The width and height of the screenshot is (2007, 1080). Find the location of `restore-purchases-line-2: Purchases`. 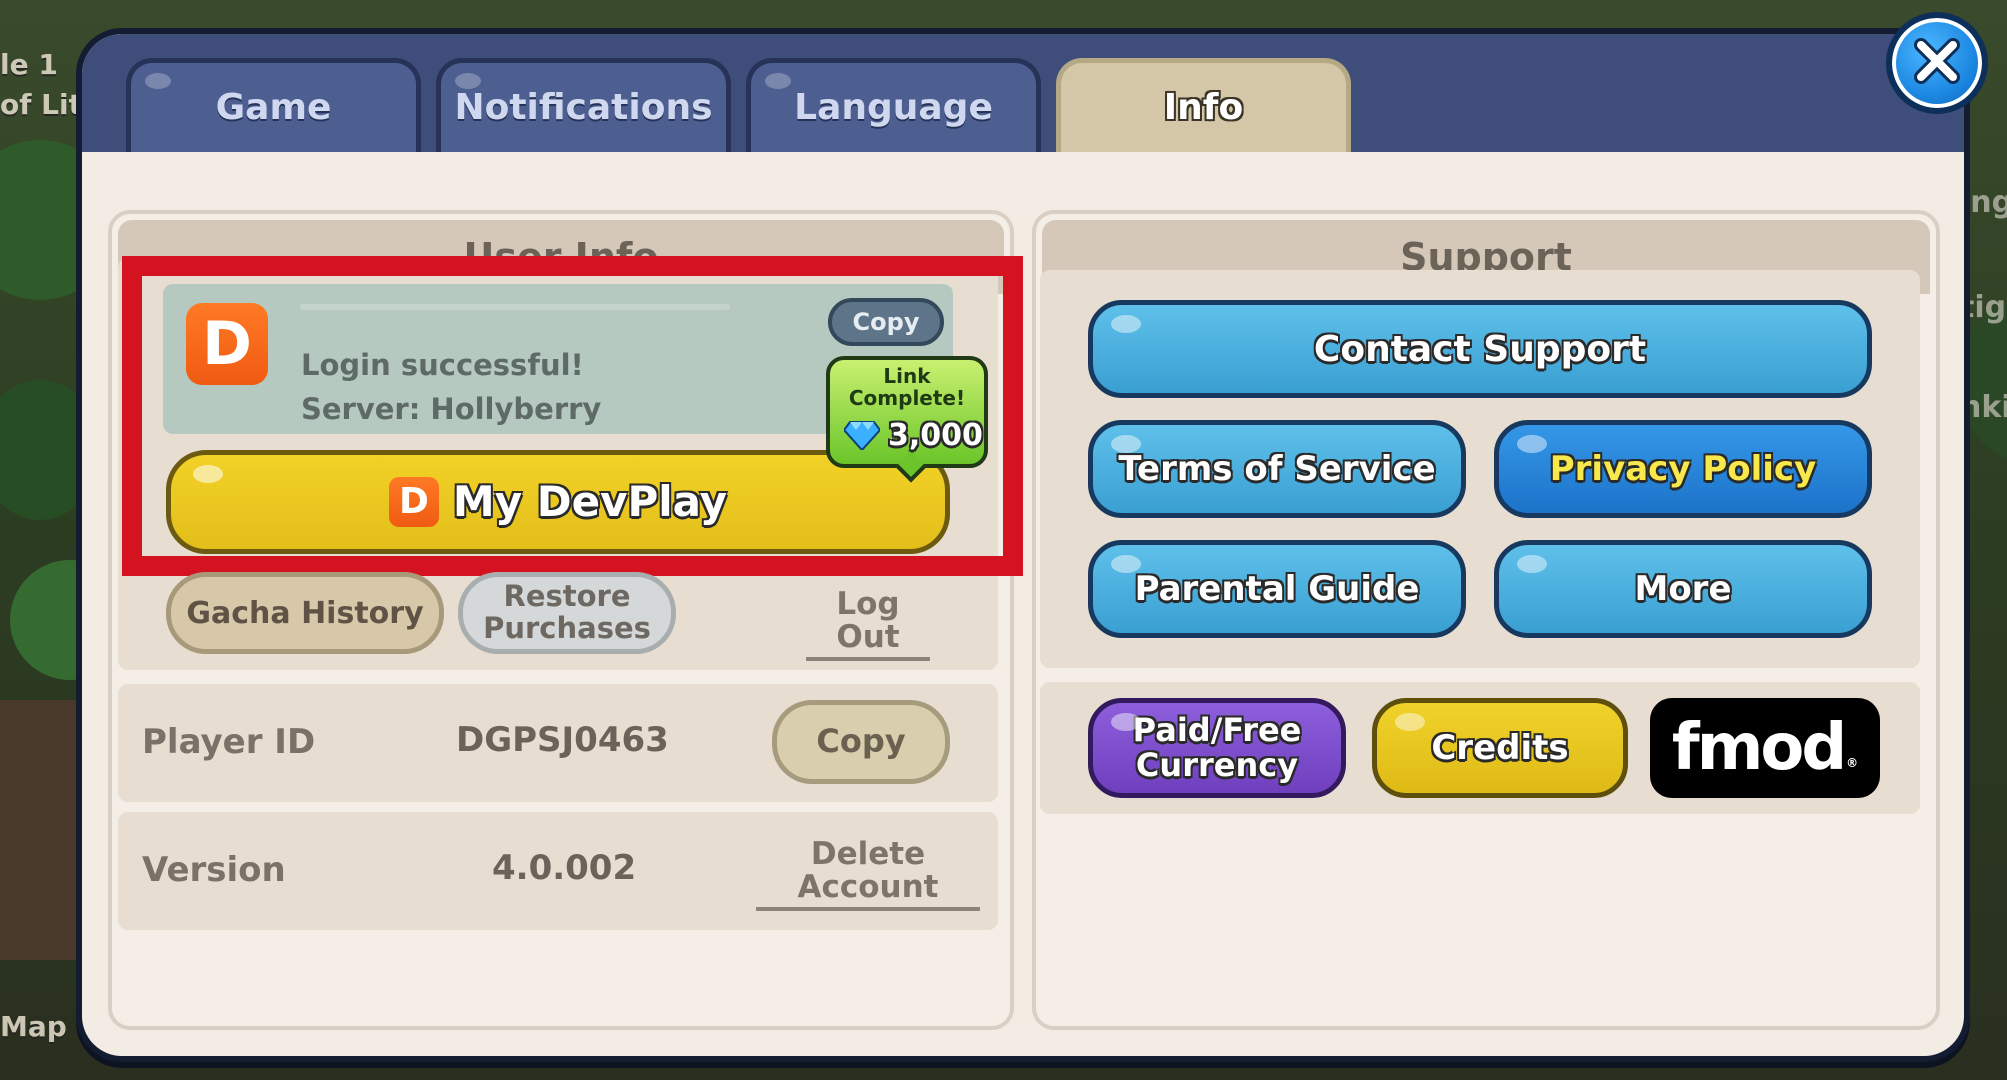

restore-purchases-line-2: Purchases is located at coordinates (567, 628).